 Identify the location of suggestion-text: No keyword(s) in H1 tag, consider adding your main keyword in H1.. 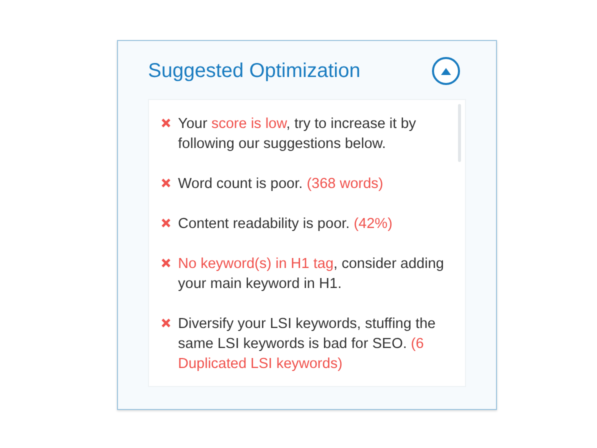
(311, 274).